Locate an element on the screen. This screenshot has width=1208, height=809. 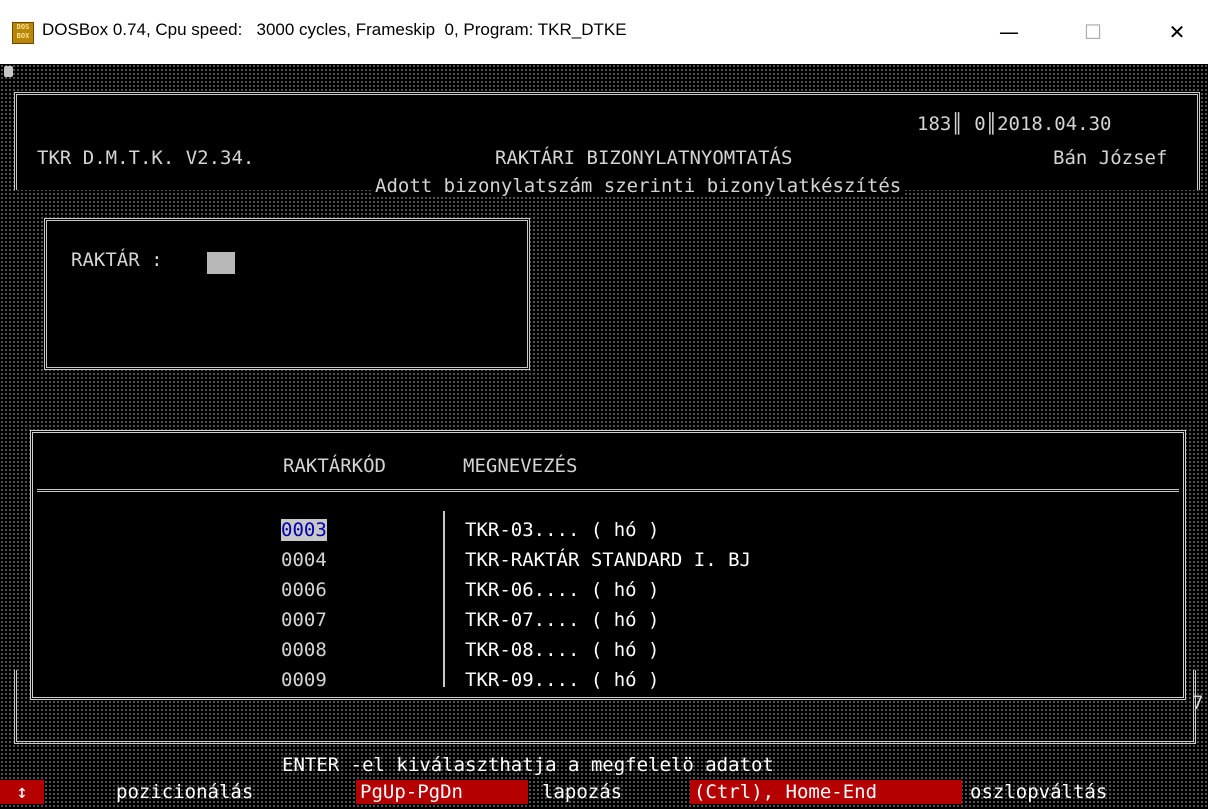
list-item: 0004 TKR-RAKTÁR STANDARD I. BJ is located at coordinates (603, 564).